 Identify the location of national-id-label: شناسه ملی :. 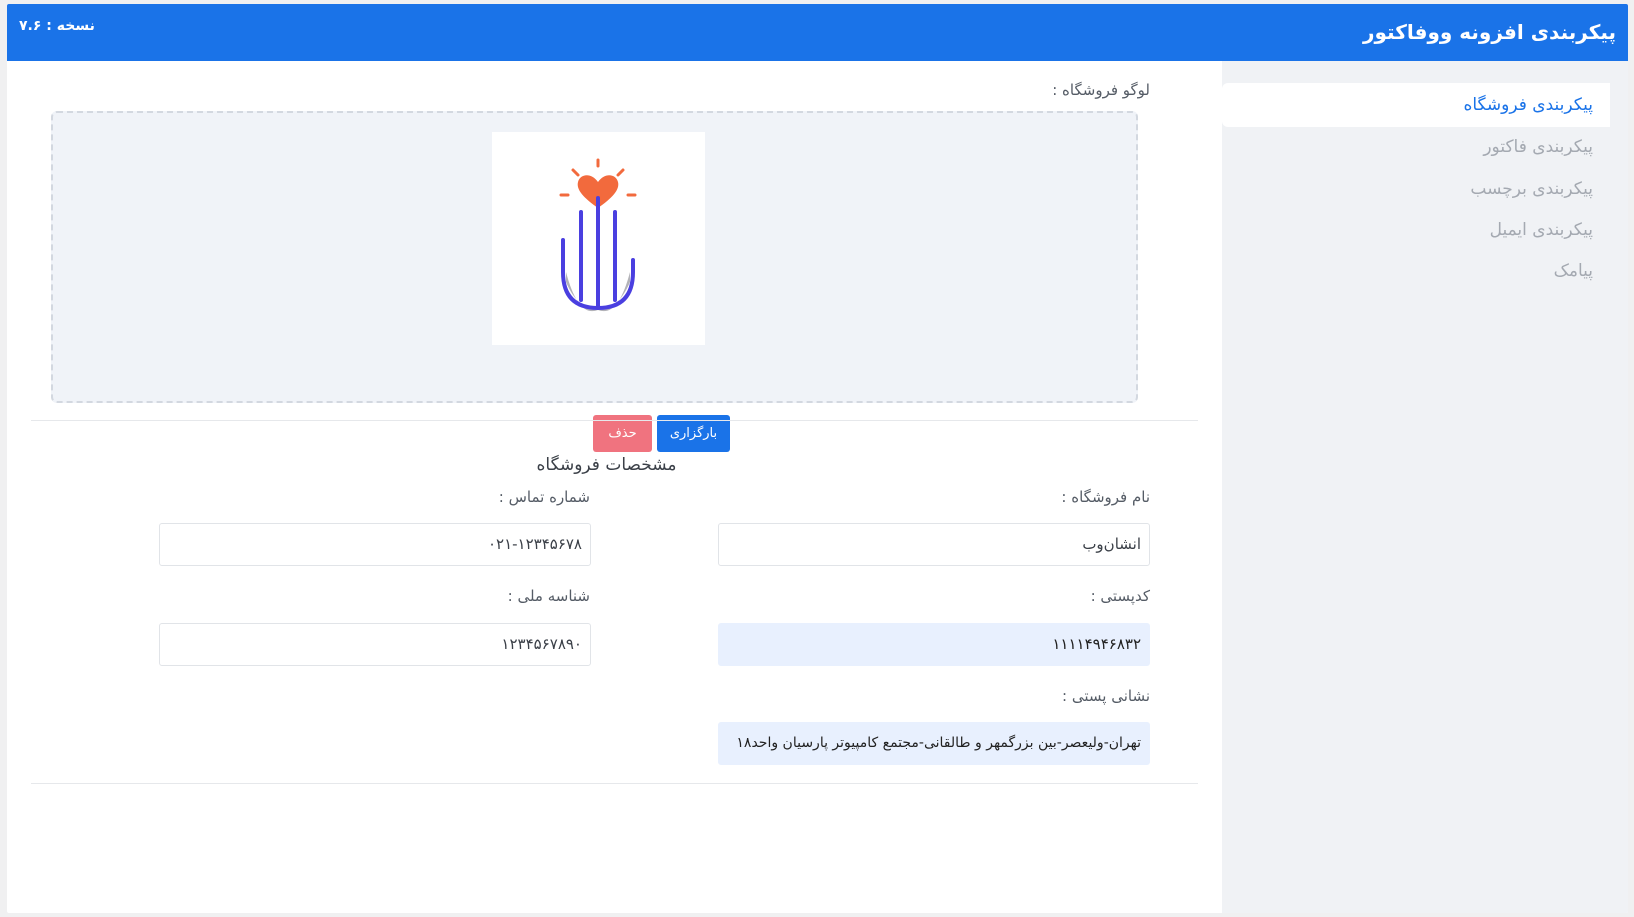
(548, 596).